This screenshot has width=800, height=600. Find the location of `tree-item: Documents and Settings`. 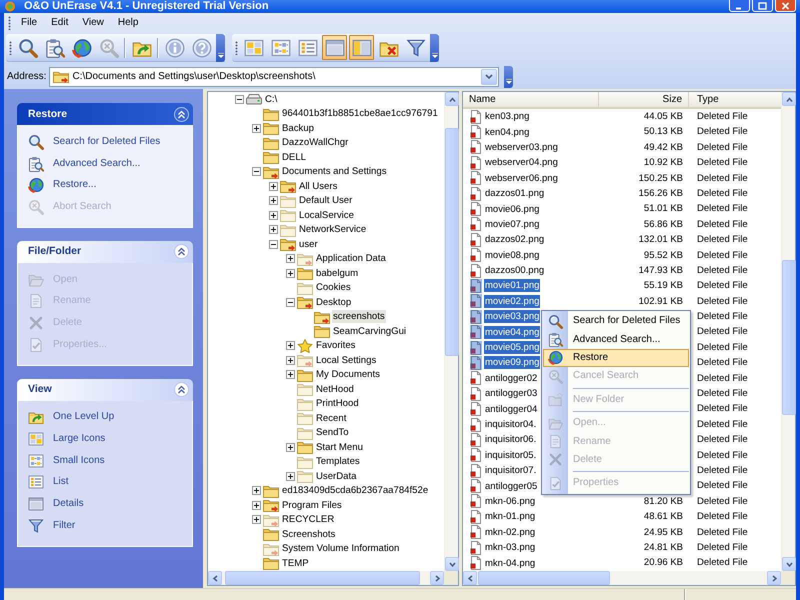

tree-item: Documents and Settings is located at coordinates (334, 171).